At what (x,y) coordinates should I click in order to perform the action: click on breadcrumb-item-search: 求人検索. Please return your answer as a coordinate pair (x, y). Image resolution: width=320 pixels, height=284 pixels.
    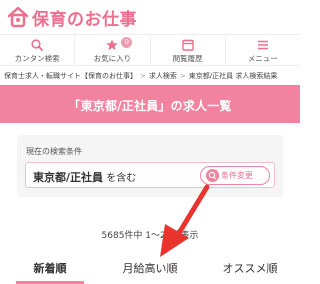
    Looking at the image, I should click on (163, 76).